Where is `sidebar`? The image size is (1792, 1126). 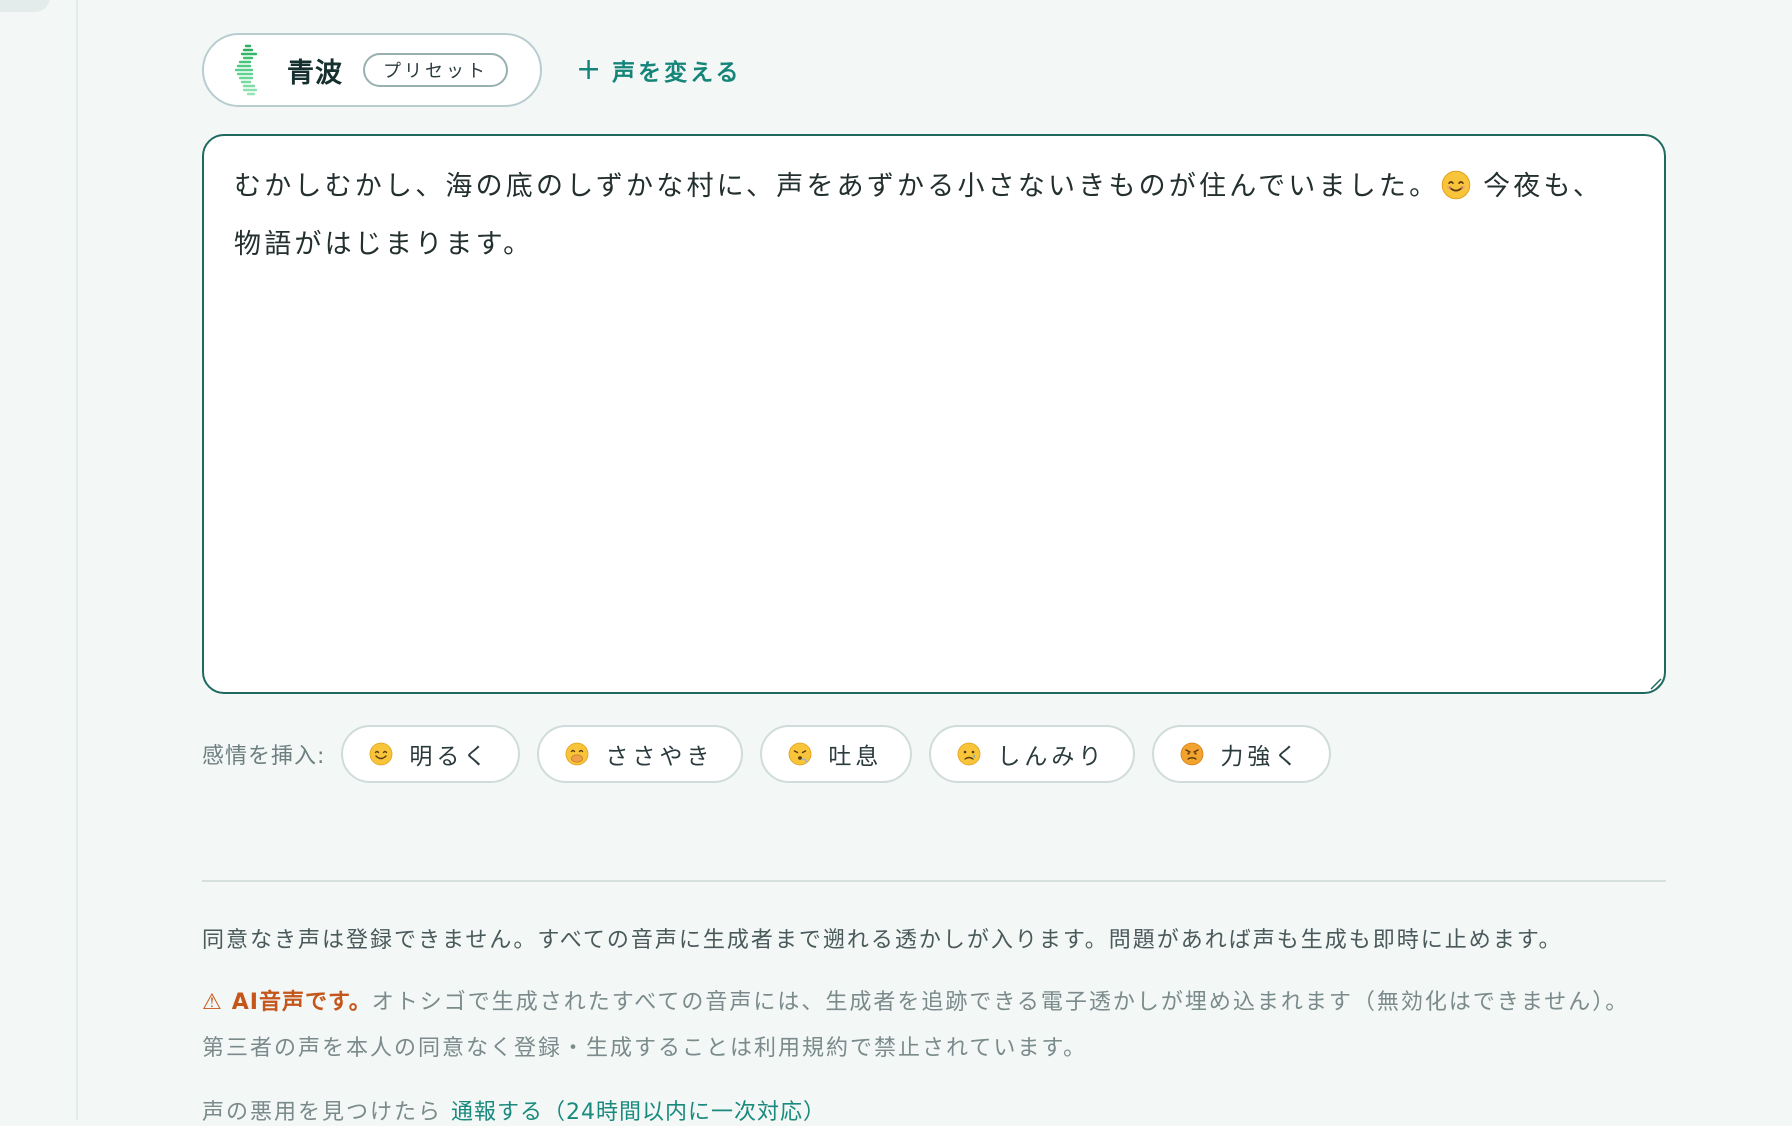 sidebar is located at coordinates (39, 560).